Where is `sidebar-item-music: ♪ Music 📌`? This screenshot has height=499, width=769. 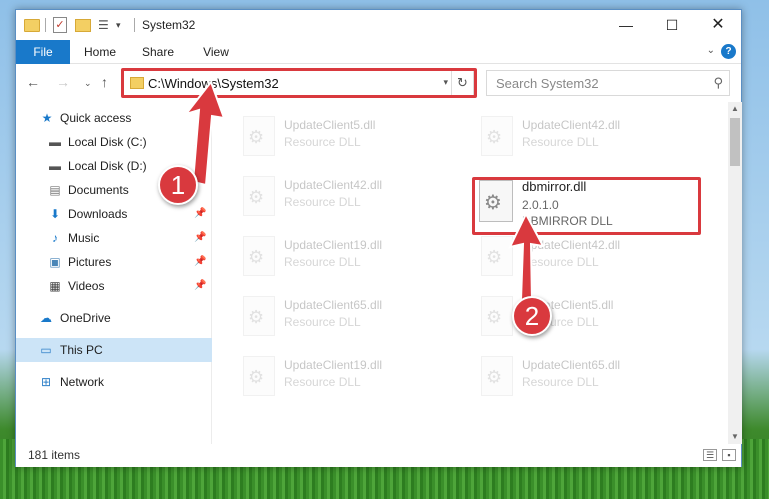
sidebar-item-music: ♪ Music 📌 is located at coordinates (114, 238).